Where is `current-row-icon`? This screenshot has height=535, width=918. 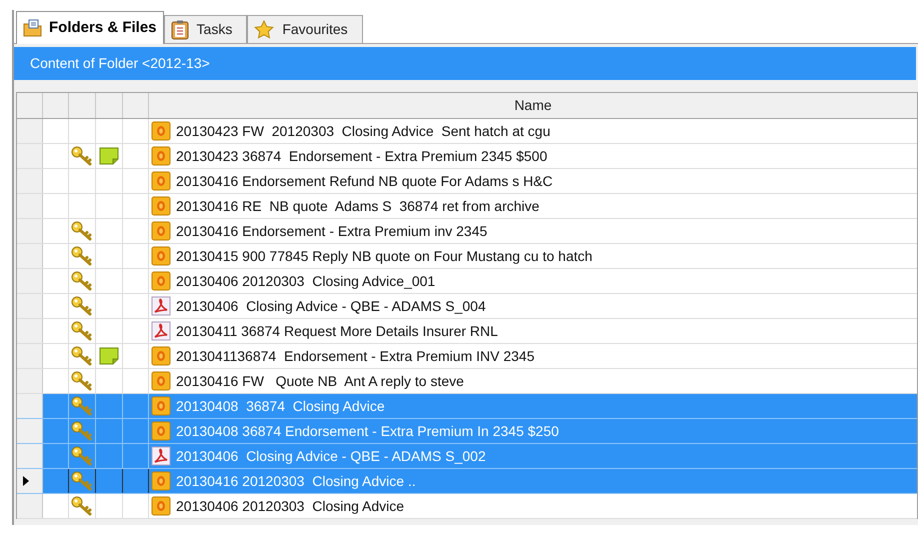
current-row-icon is located at coordinates (26, 481).